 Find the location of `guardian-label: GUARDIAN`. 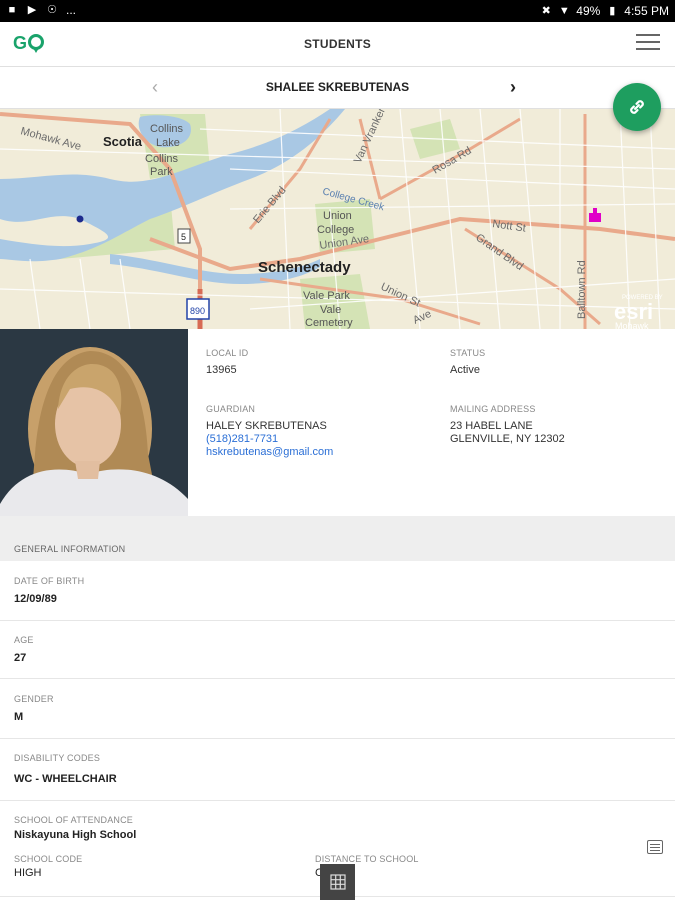

guardian-label: GUARDIAN is located at coordinates (231, 409).